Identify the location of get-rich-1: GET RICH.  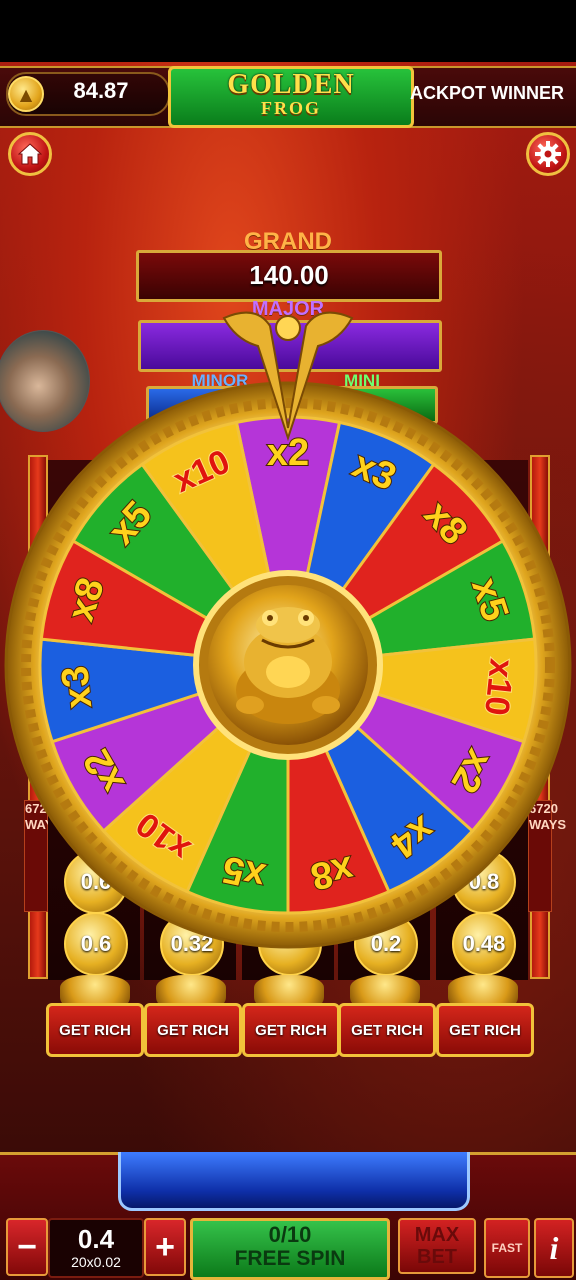
(95, 1030).